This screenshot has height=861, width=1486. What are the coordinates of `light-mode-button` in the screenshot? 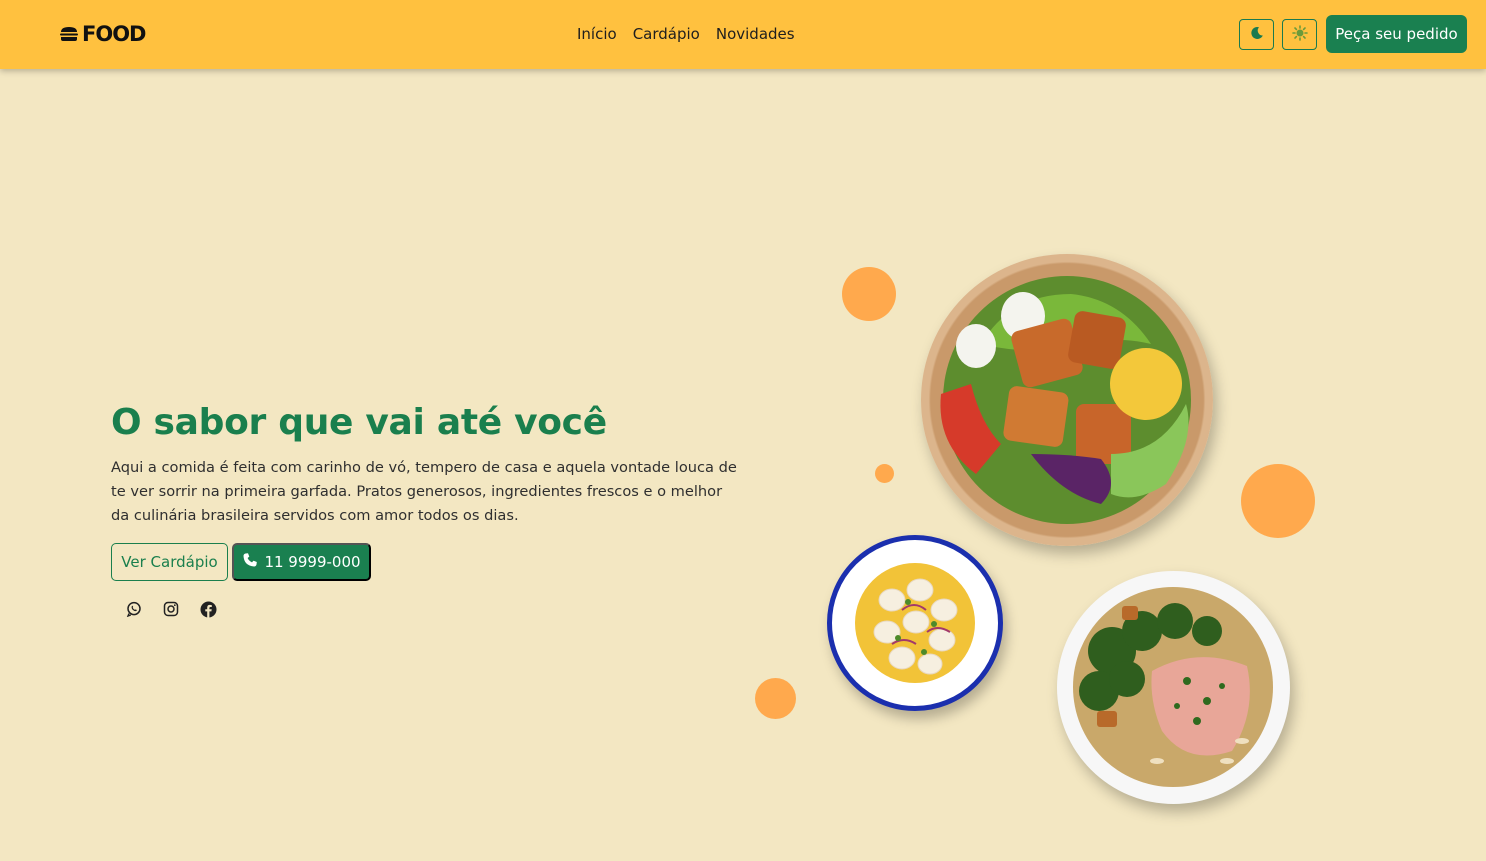 It's located at (1299, 34).